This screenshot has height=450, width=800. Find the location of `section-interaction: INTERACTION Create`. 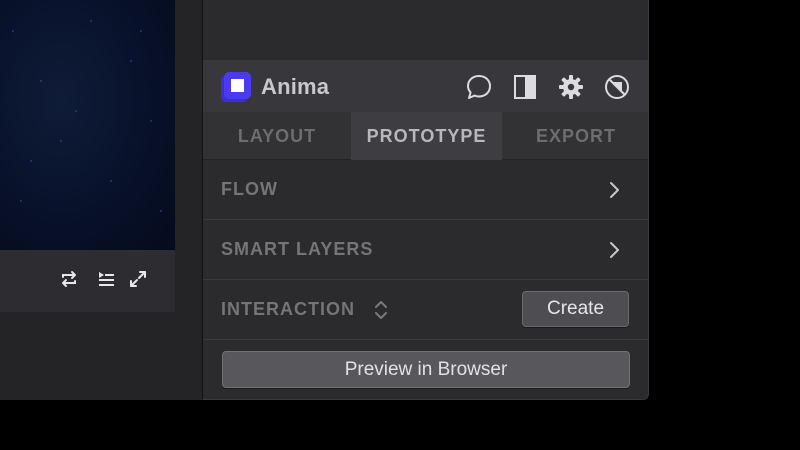

section-interaction: INTERACTION Create is located at coordinates (425, 310).